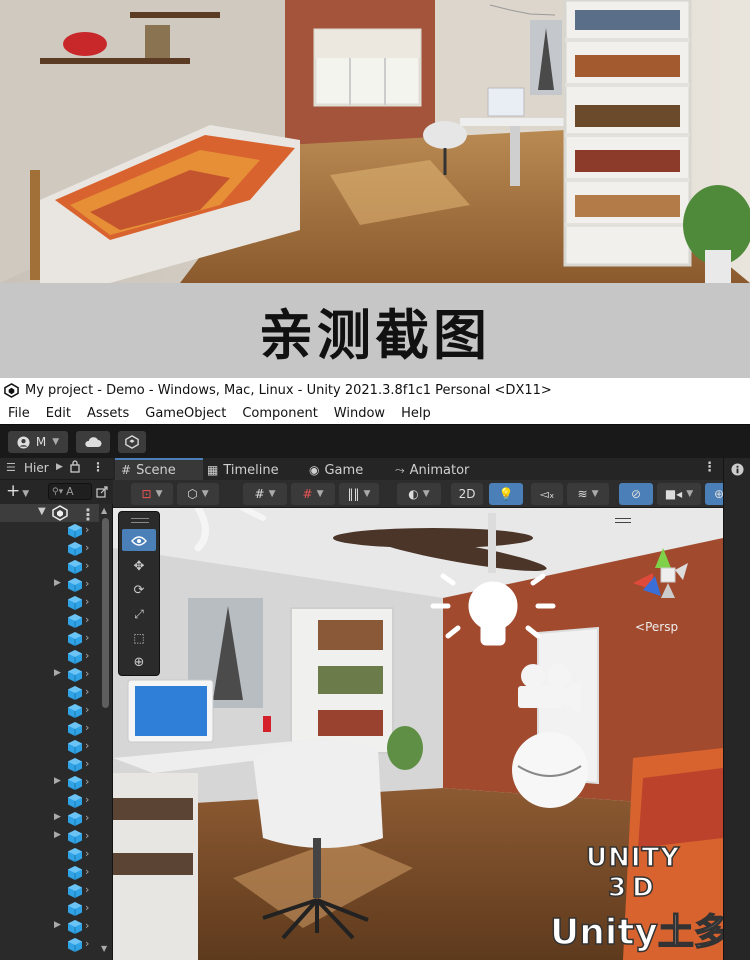 The height and width of the screenshot is (960, 750). I want to click on scrollbar-thumb, so click(105, 613).